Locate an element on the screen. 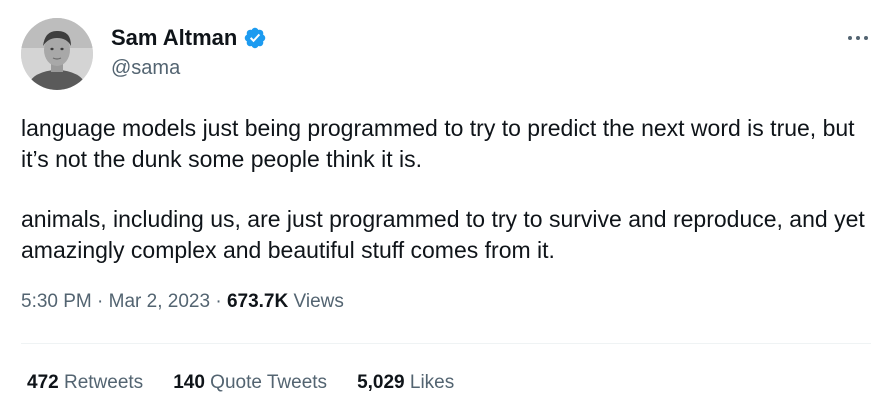 The width and height of the screenshot is (892, 403). retweets-count: 472 is located at coordinates (43, 382).